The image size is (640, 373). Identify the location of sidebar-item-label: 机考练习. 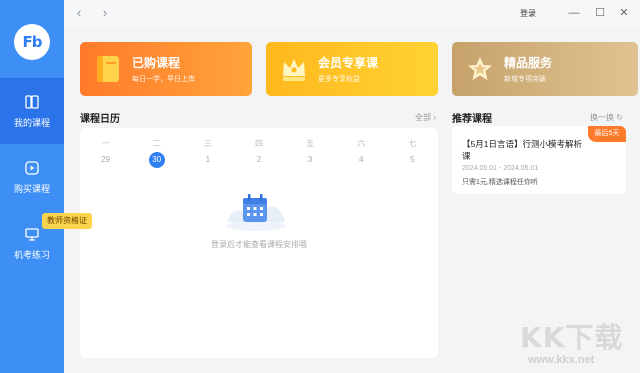
(31, 254).